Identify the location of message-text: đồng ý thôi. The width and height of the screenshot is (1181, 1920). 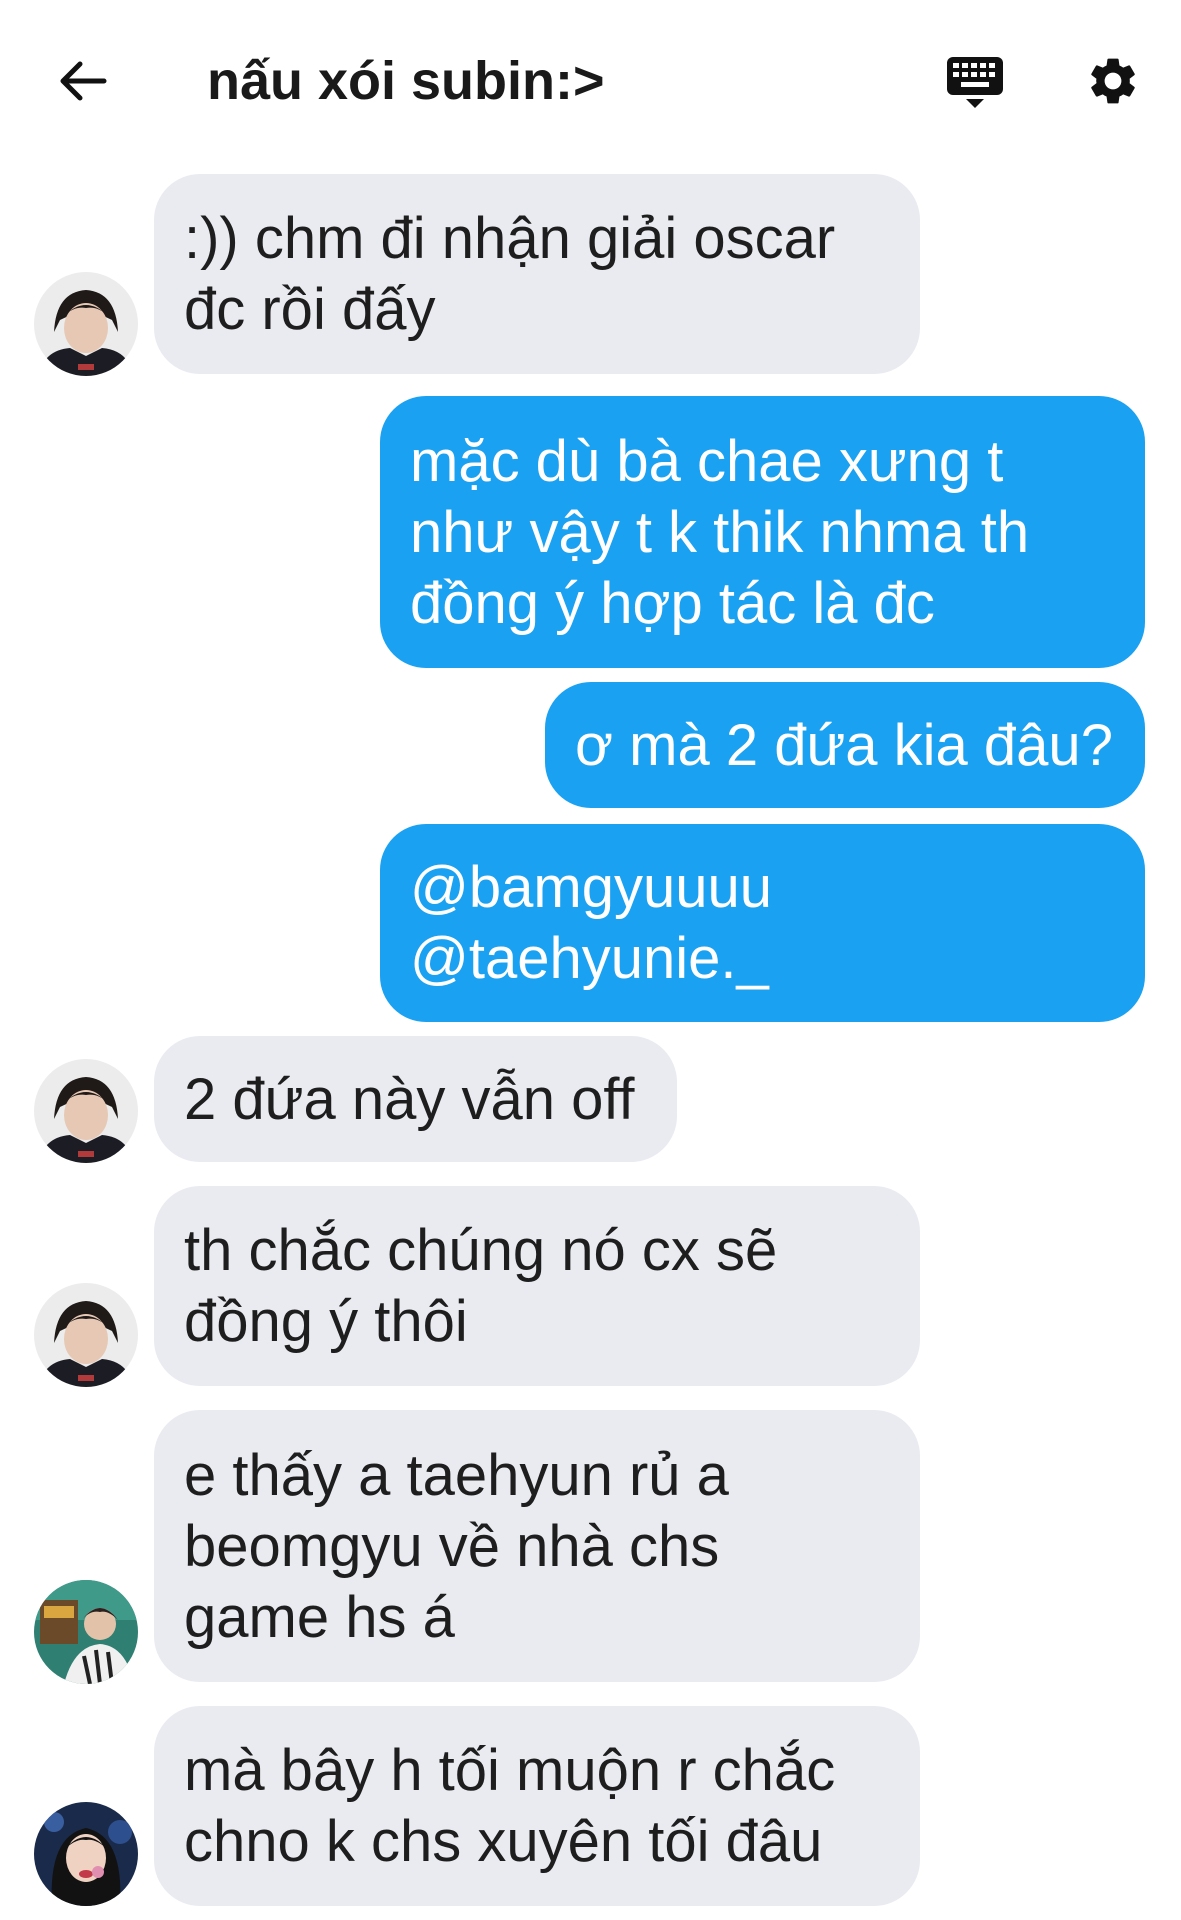
(326, 1321).